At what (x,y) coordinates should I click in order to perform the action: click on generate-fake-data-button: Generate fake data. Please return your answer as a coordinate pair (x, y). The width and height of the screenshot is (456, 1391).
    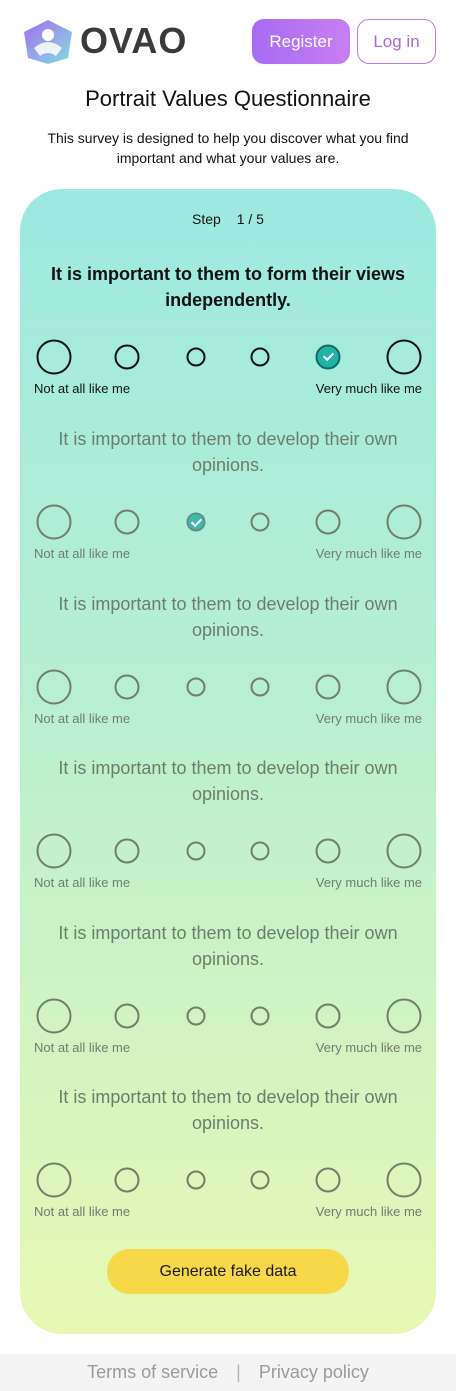
    Looking at the image, I should click on (228, 1271).